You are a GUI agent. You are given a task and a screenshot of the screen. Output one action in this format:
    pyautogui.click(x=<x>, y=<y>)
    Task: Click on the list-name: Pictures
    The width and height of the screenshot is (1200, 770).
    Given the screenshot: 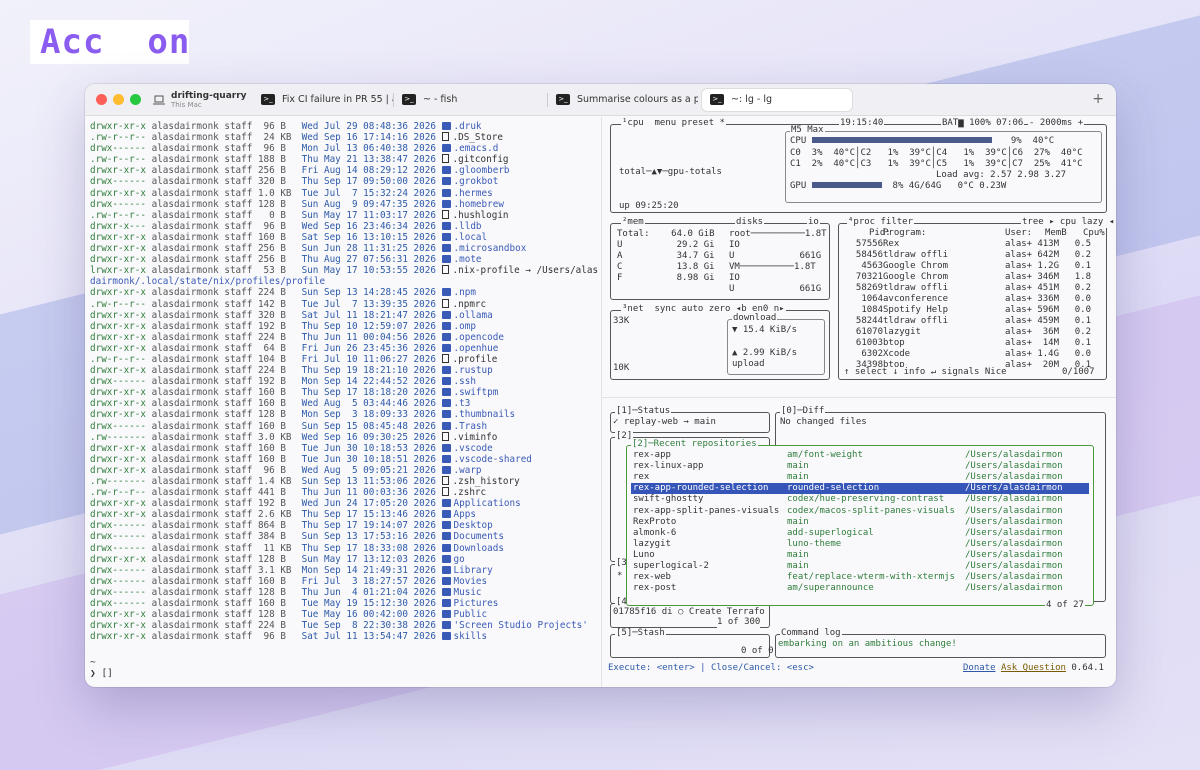 What is the action you would take?
    pyautogui.click(x=476, y=603)
    